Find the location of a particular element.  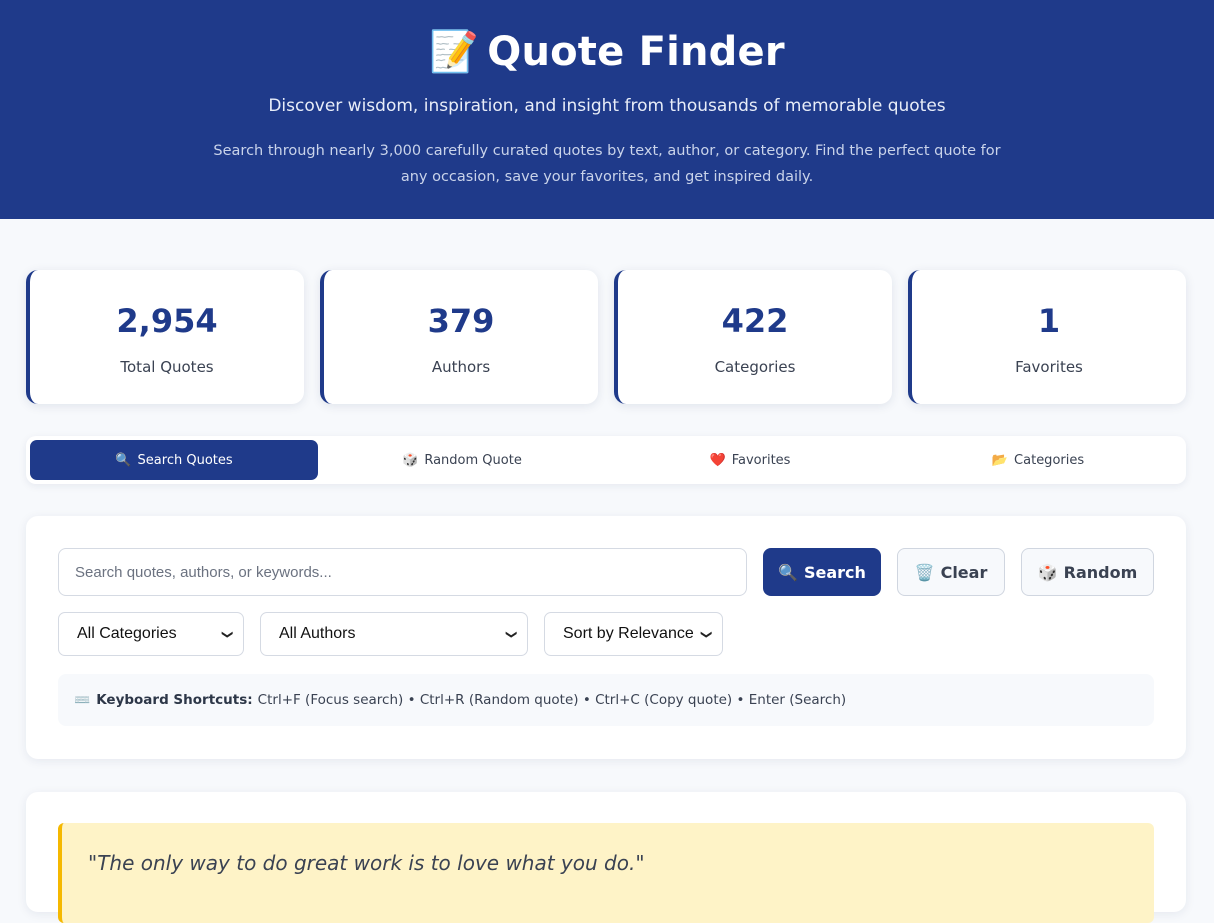

author-select: All Authors ❮ is located at coordinates (394, 634).